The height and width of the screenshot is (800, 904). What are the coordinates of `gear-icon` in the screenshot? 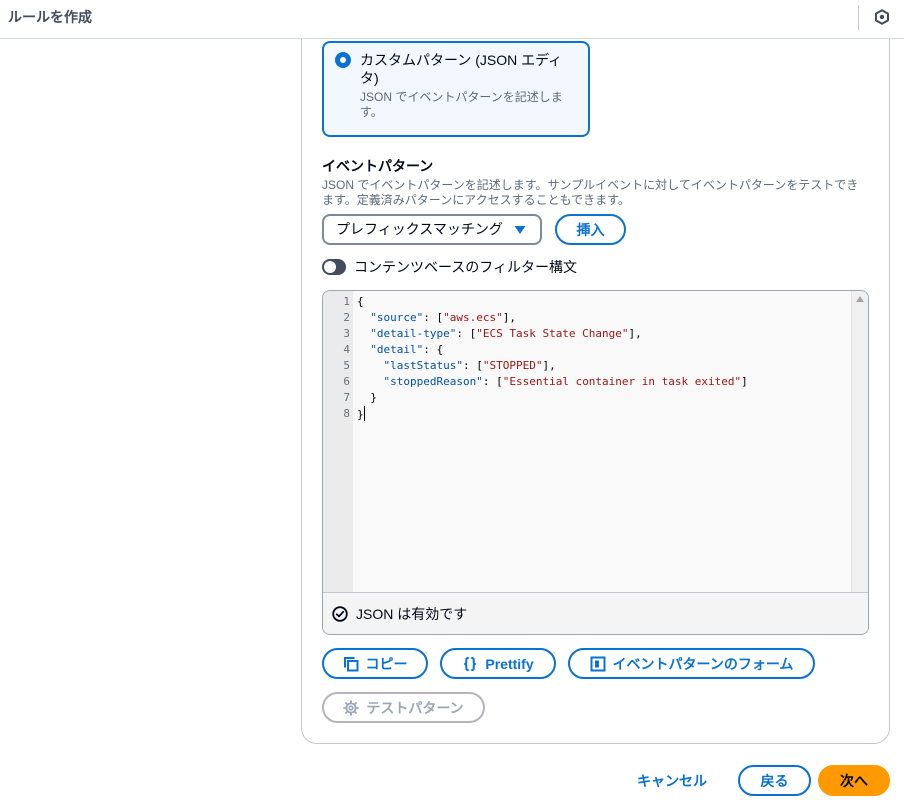 It's located at (351, 707).